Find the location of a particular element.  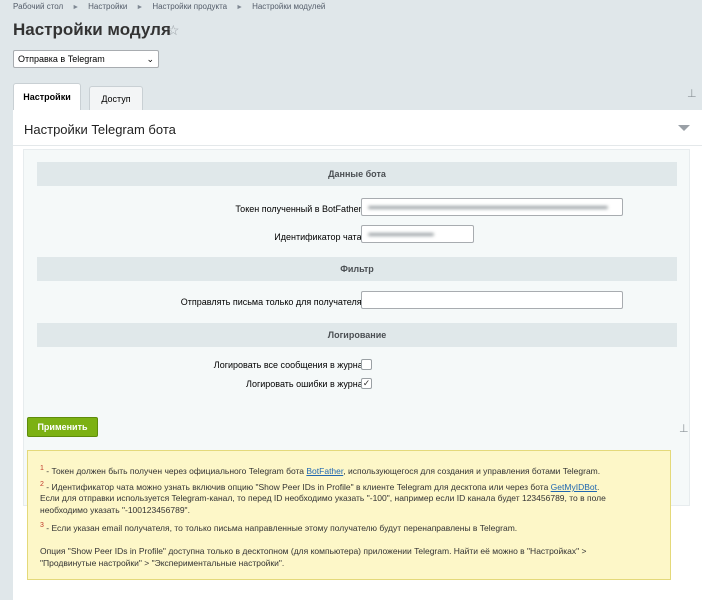

section-bot-data: Данные бота is located at coordinates (357, 174).